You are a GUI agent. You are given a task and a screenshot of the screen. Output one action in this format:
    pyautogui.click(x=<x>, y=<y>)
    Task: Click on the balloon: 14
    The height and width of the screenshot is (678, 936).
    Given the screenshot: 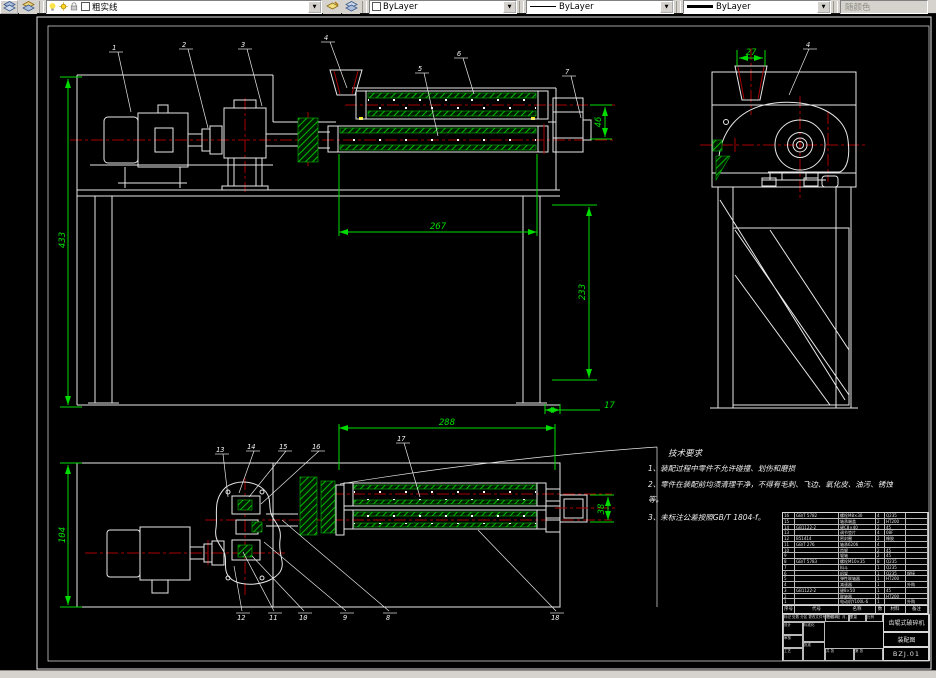 What is the action you would take?
    pyautogui.click(x=249, y=468)
    